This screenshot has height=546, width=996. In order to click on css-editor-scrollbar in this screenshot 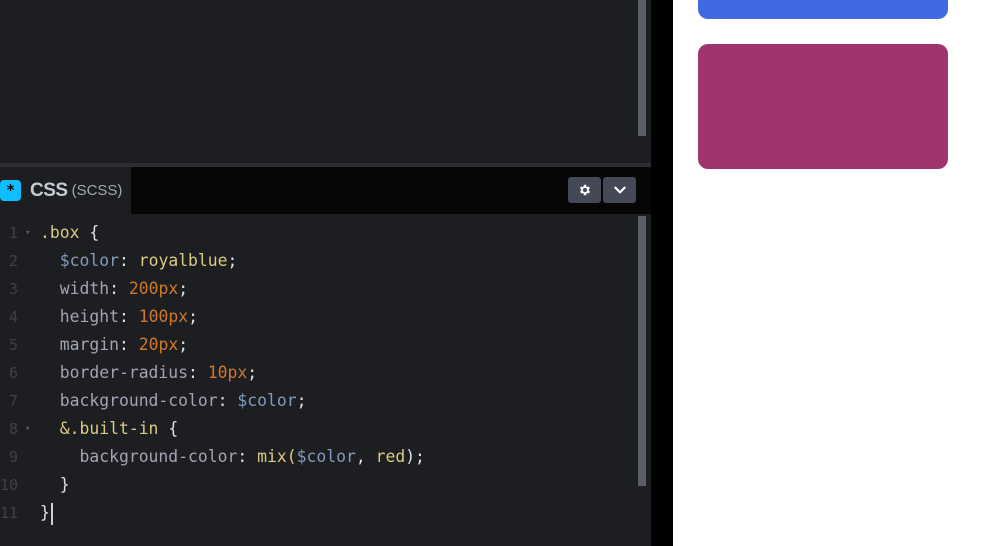, I will do `click(642, 351)`.